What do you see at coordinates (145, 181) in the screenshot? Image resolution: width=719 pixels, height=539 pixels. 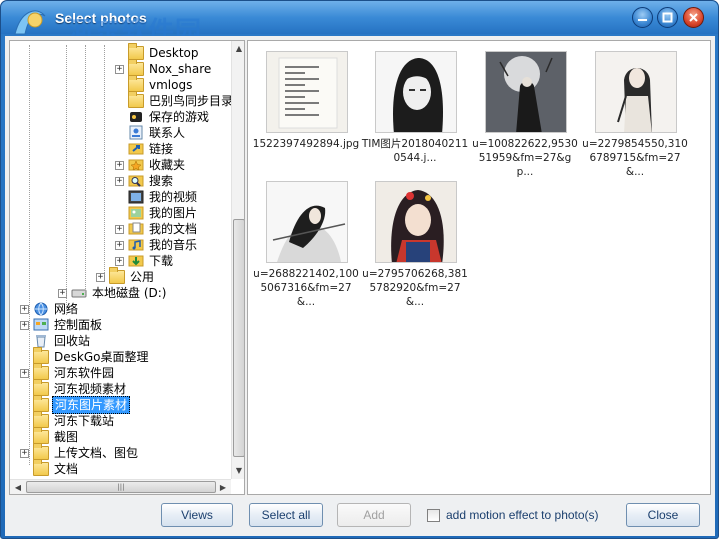 I see `tree-item: + 搜索` at bounding box center [145, 181].